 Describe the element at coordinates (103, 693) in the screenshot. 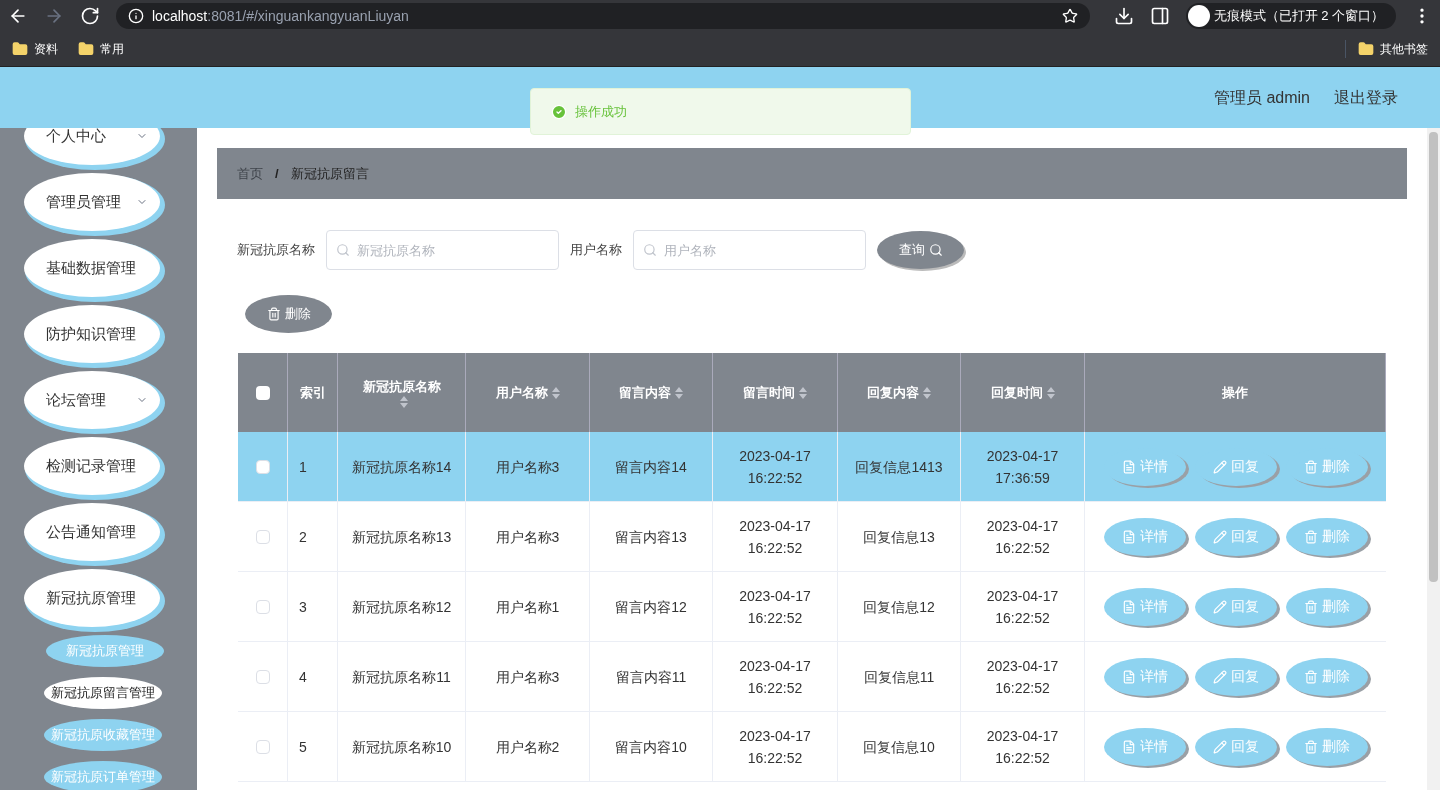

I see `submenu-item: 新冠抗原留言管理` at that location.